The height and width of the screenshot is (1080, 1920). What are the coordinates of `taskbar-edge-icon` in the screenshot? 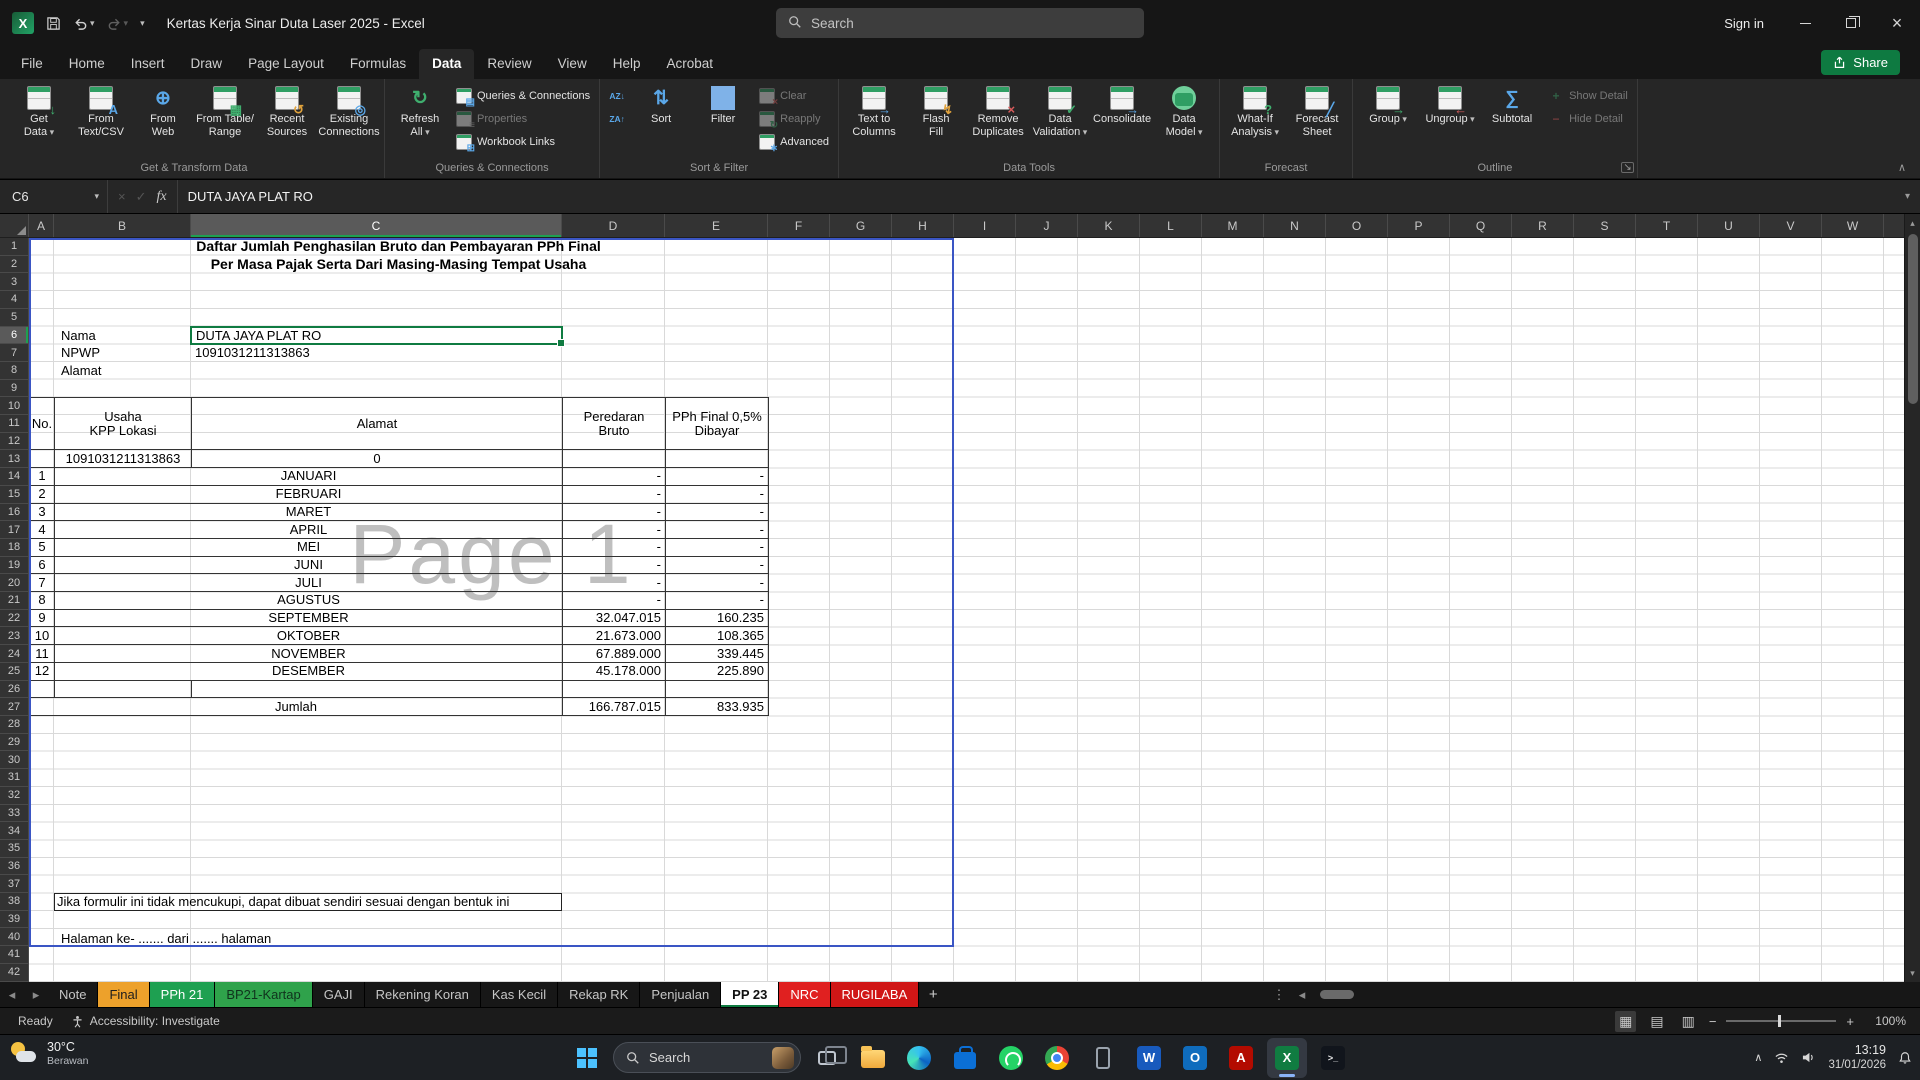 It's located at (919, 1058).